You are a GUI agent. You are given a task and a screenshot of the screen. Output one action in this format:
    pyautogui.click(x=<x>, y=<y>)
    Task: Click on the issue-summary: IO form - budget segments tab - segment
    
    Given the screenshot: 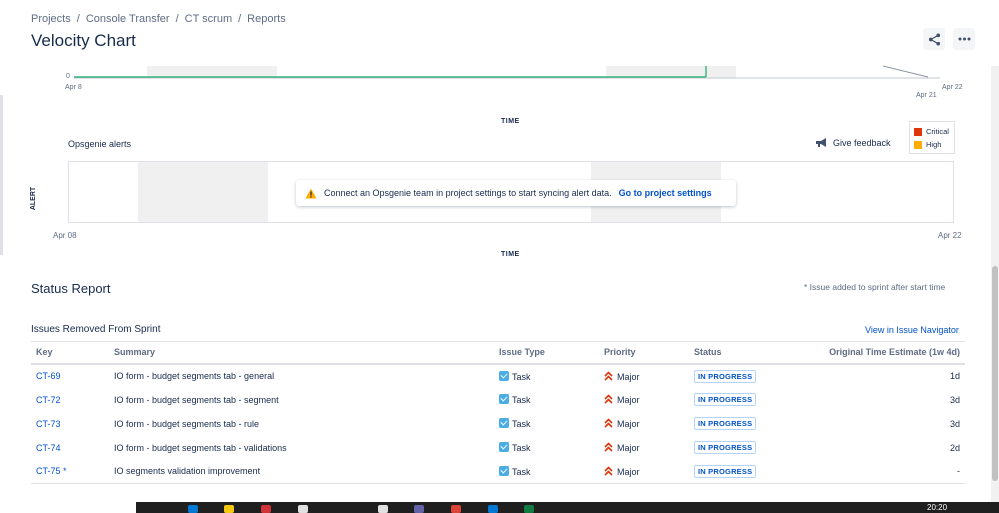 What is the action you would take?
    pyautogui.click(x=196, y=399)
    